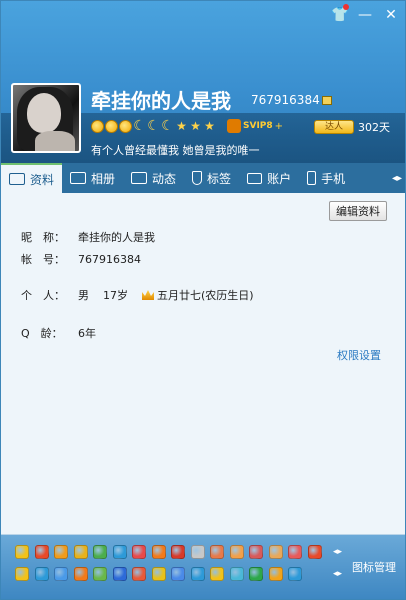 The width and height of the screenshot is (406, 600). Describe the element at coordinates (139, 178) in the screenshot. I see `feed-icon` at that location.